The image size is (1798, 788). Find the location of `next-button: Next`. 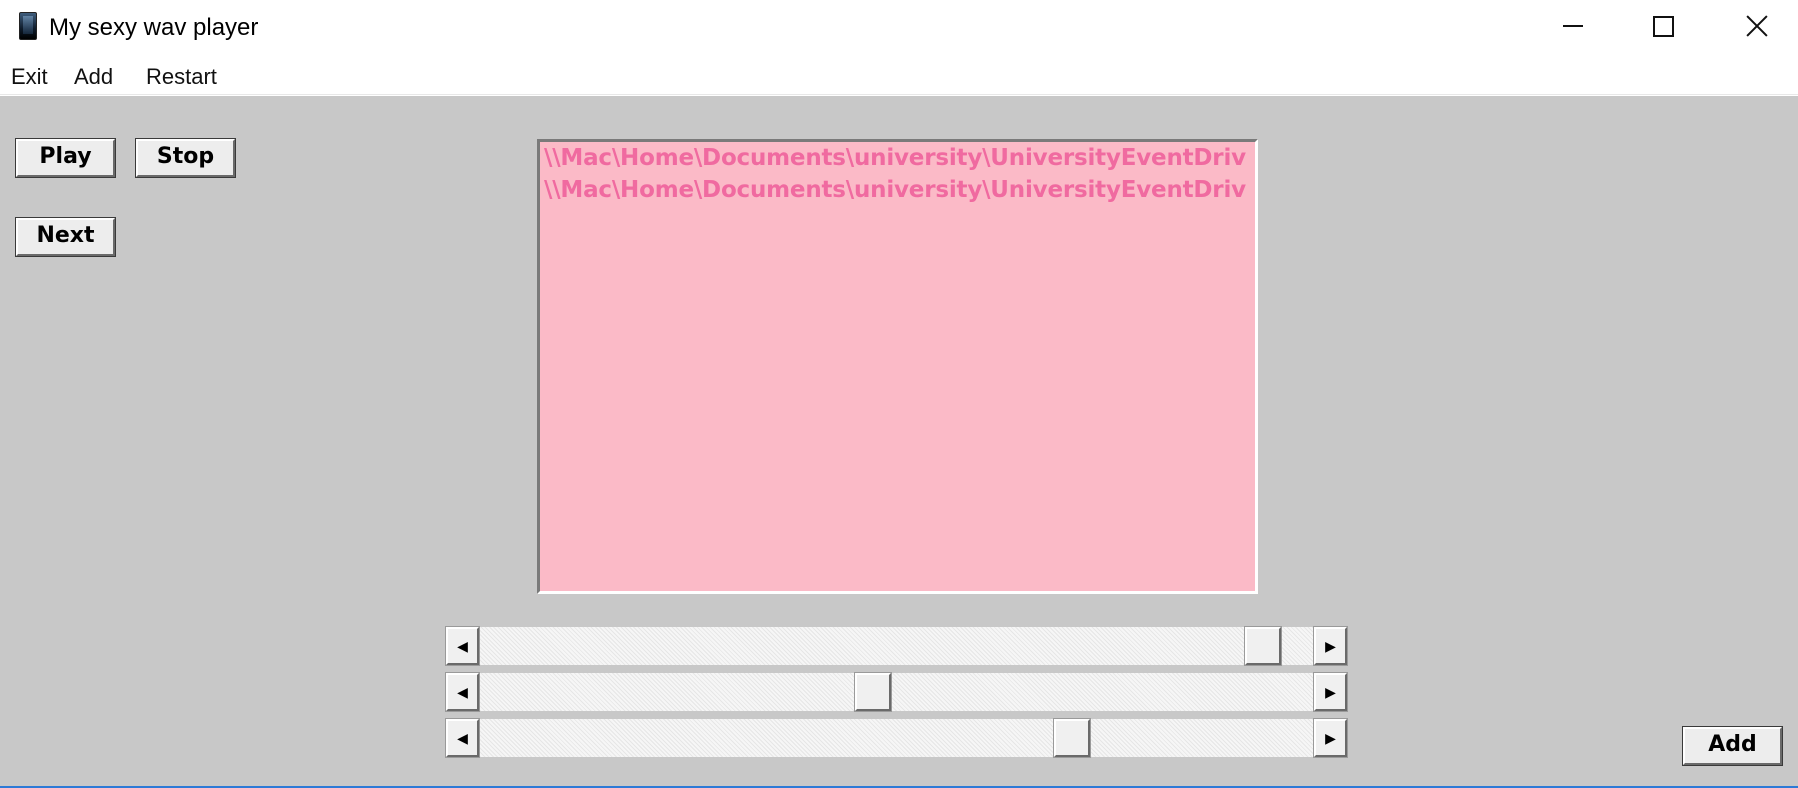

next-button: Next is located at coordinates (65, 237).